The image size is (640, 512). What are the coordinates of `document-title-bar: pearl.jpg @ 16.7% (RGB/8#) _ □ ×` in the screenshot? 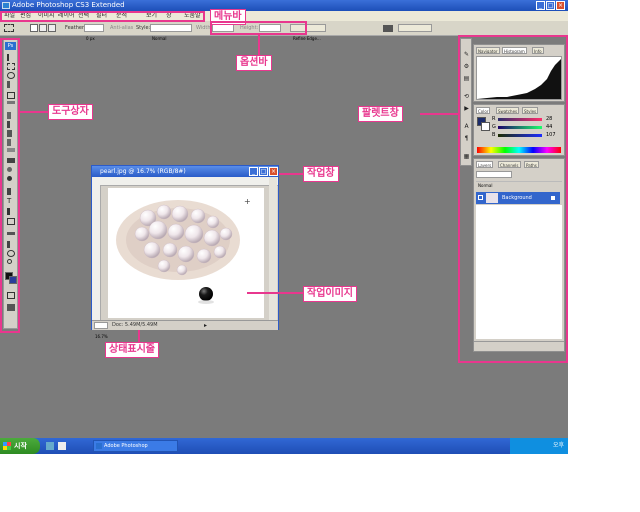 It's located at (185, 171).